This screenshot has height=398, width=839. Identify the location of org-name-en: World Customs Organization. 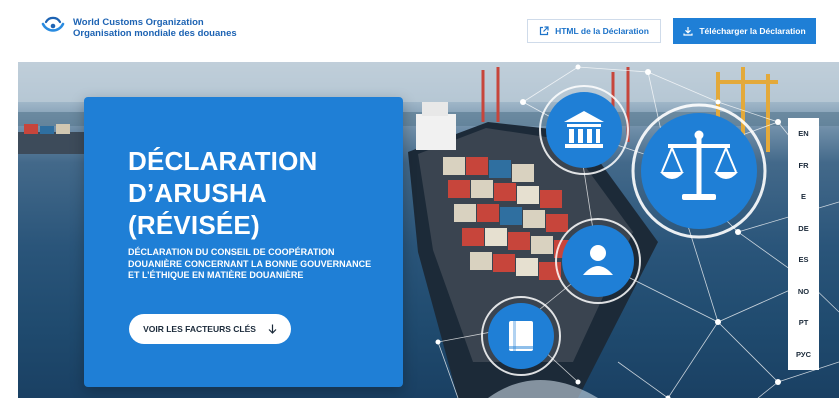
(138, 22).